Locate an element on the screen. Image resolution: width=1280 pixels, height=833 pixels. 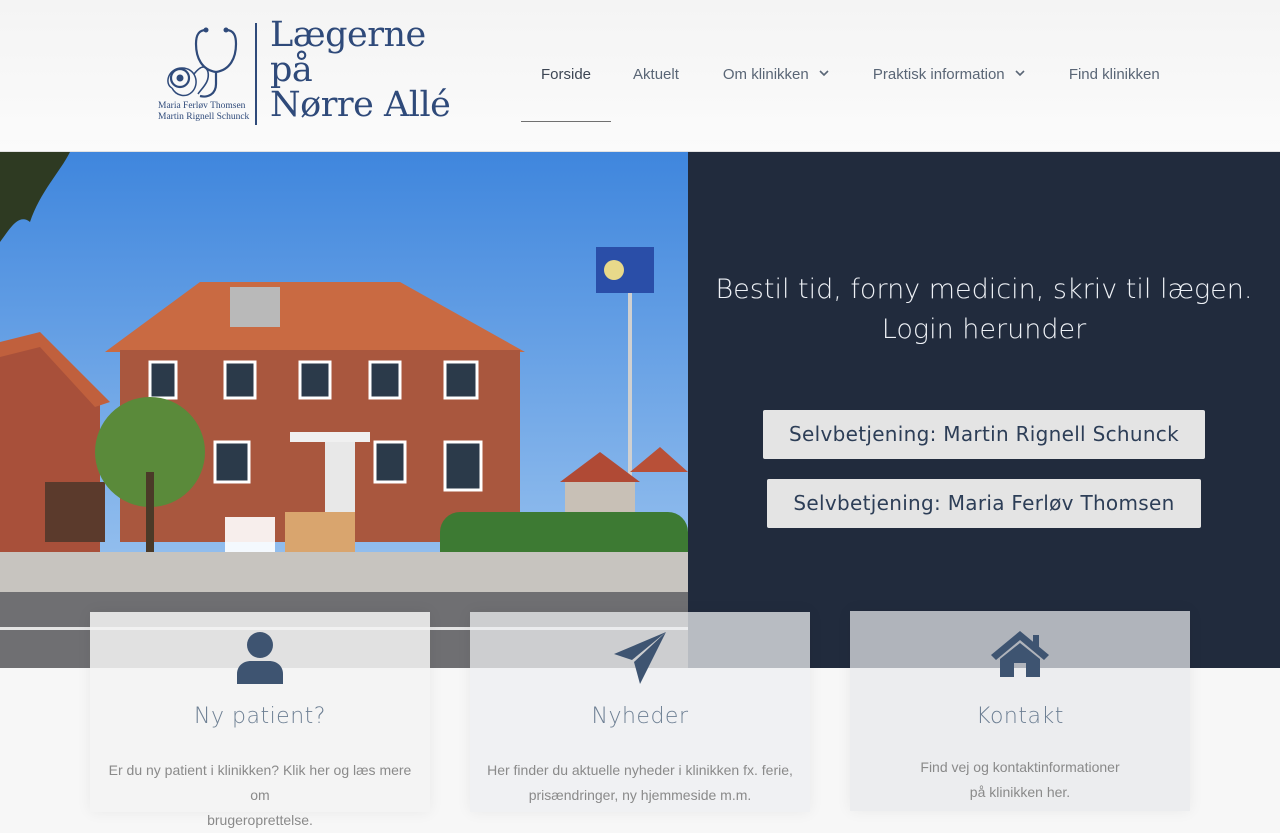
card-title: Kontakt is located at coordinates (1020, 716).